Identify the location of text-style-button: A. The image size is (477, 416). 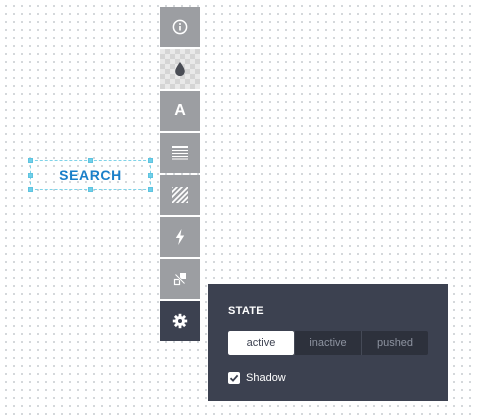
(180, 111).